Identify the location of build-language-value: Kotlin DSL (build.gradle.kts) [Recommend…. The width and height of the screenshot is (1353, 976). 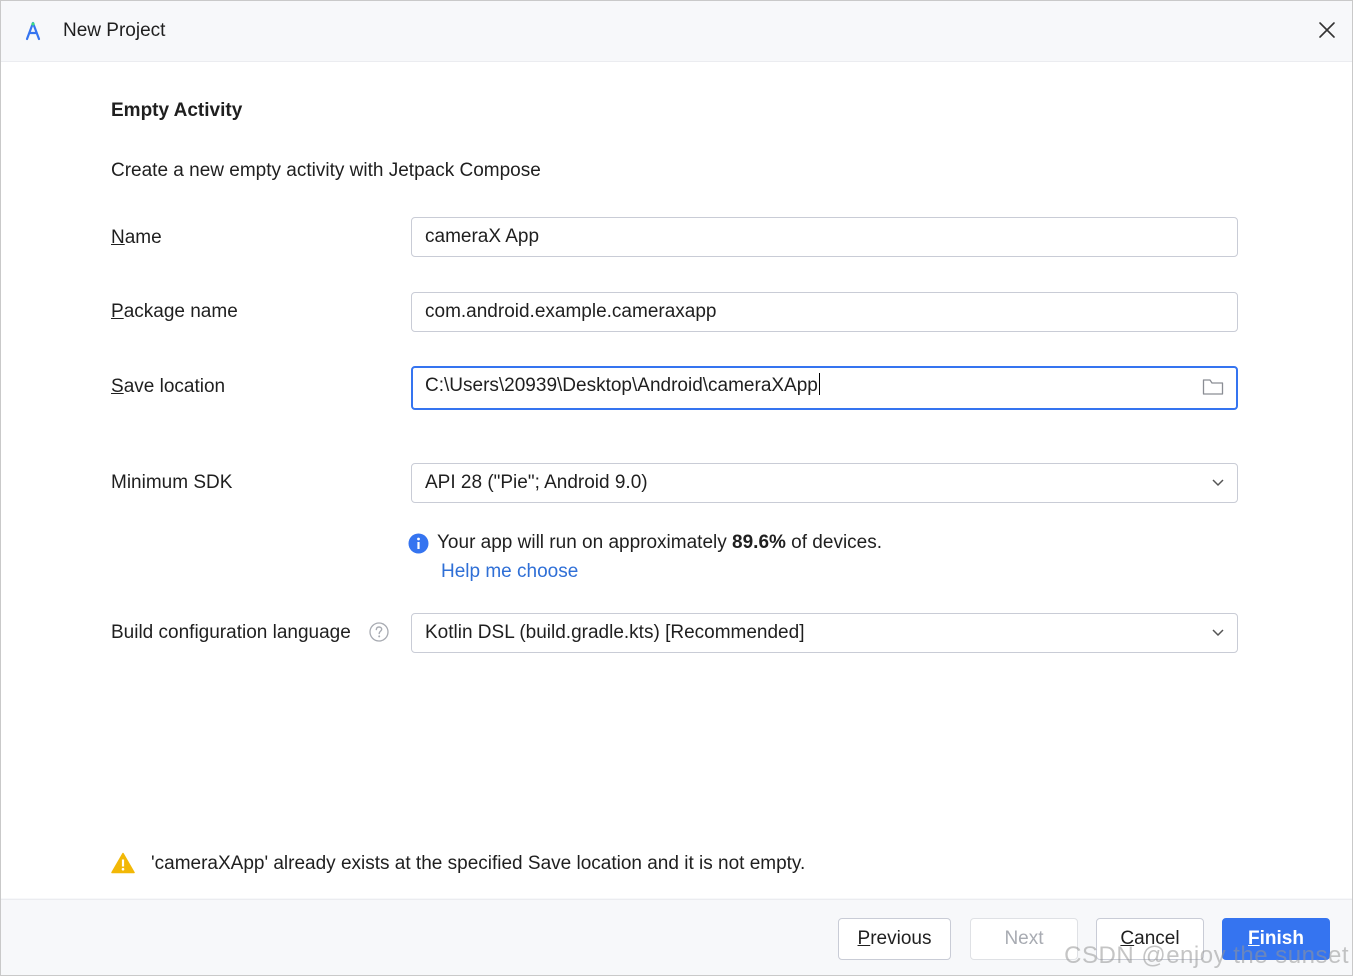
(615, 632).